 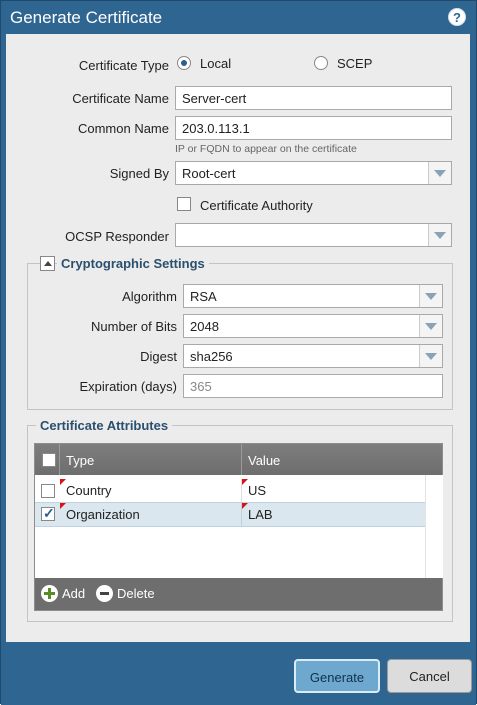 What do you see at coordinates (429, 676) in the screenshot?
I see `cancel-button: Cancel` at bounding box center [429, 676].